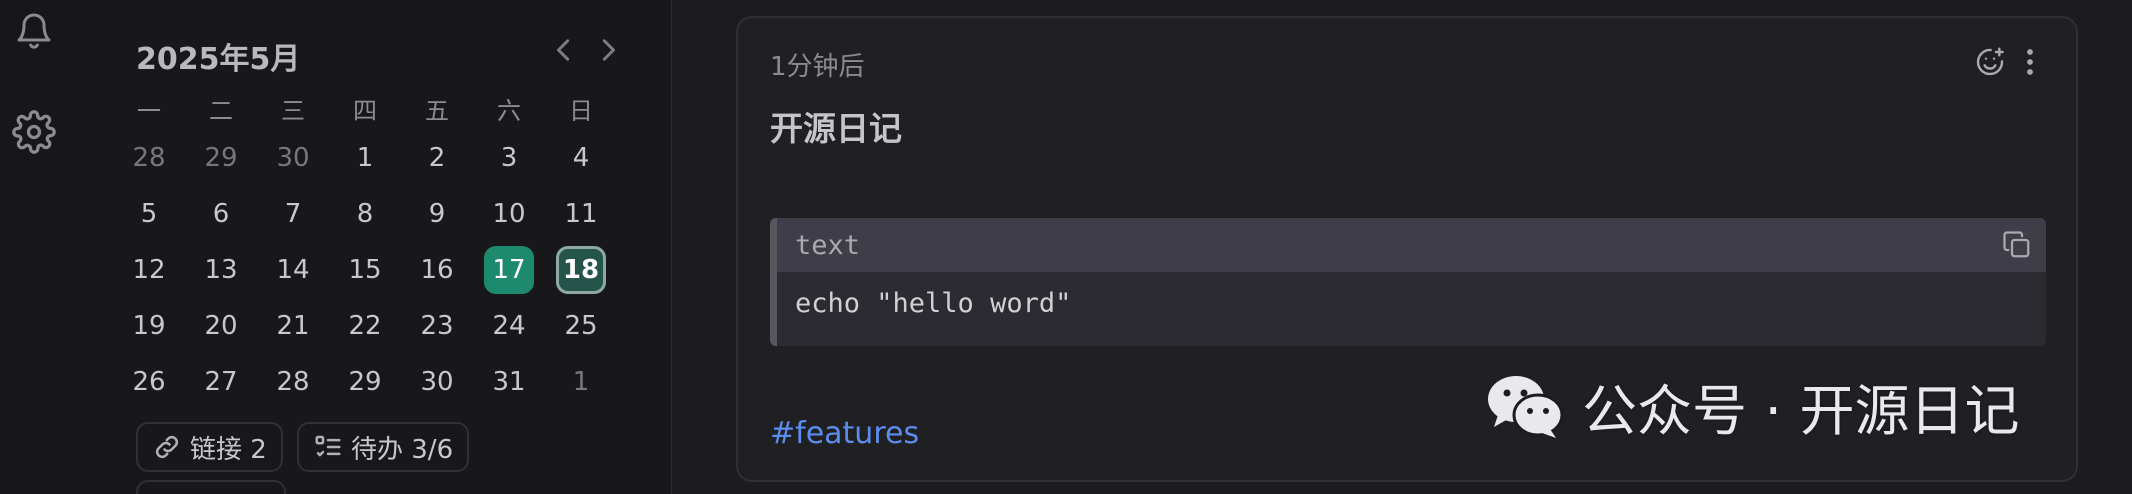 The height and width of the screenshot is (494, 2132). What do you see at coordinates (221, 326) in the screenshot?
I see `calendar-day: 20` at bounding box center [221, 326].